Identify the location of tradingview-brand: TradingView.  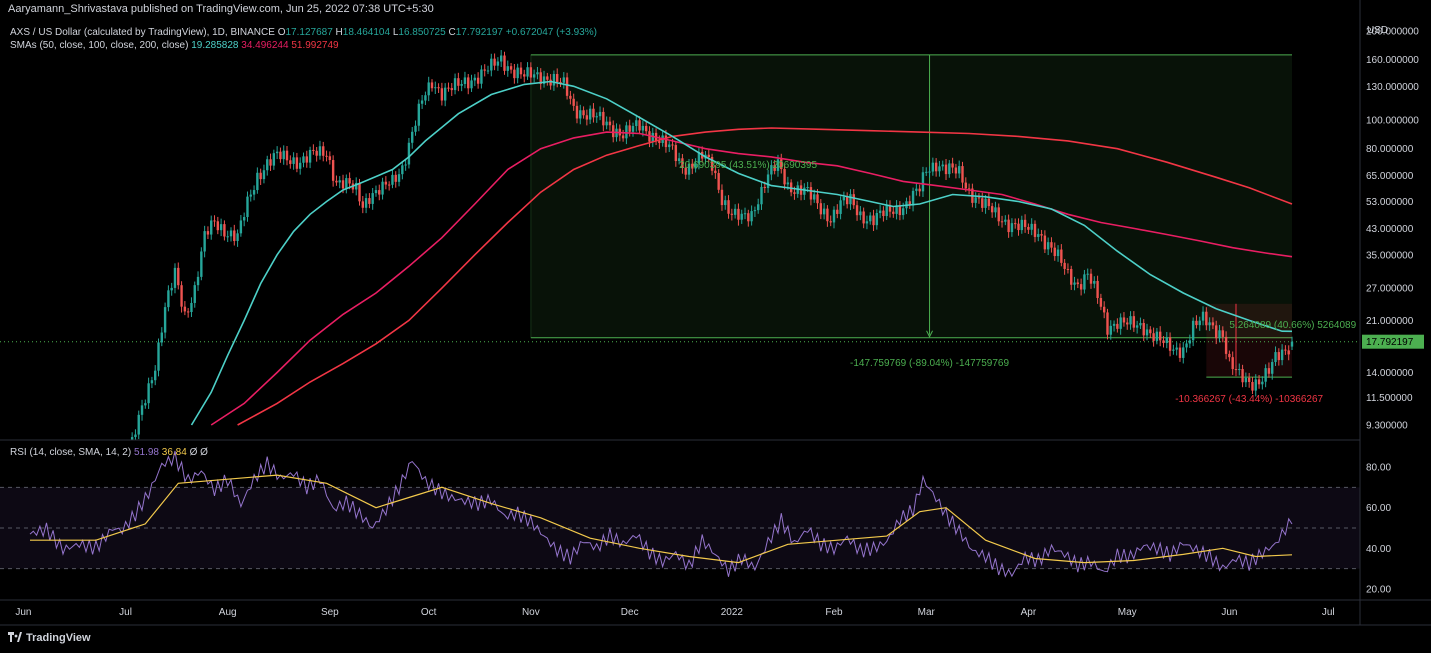
(49, 638).